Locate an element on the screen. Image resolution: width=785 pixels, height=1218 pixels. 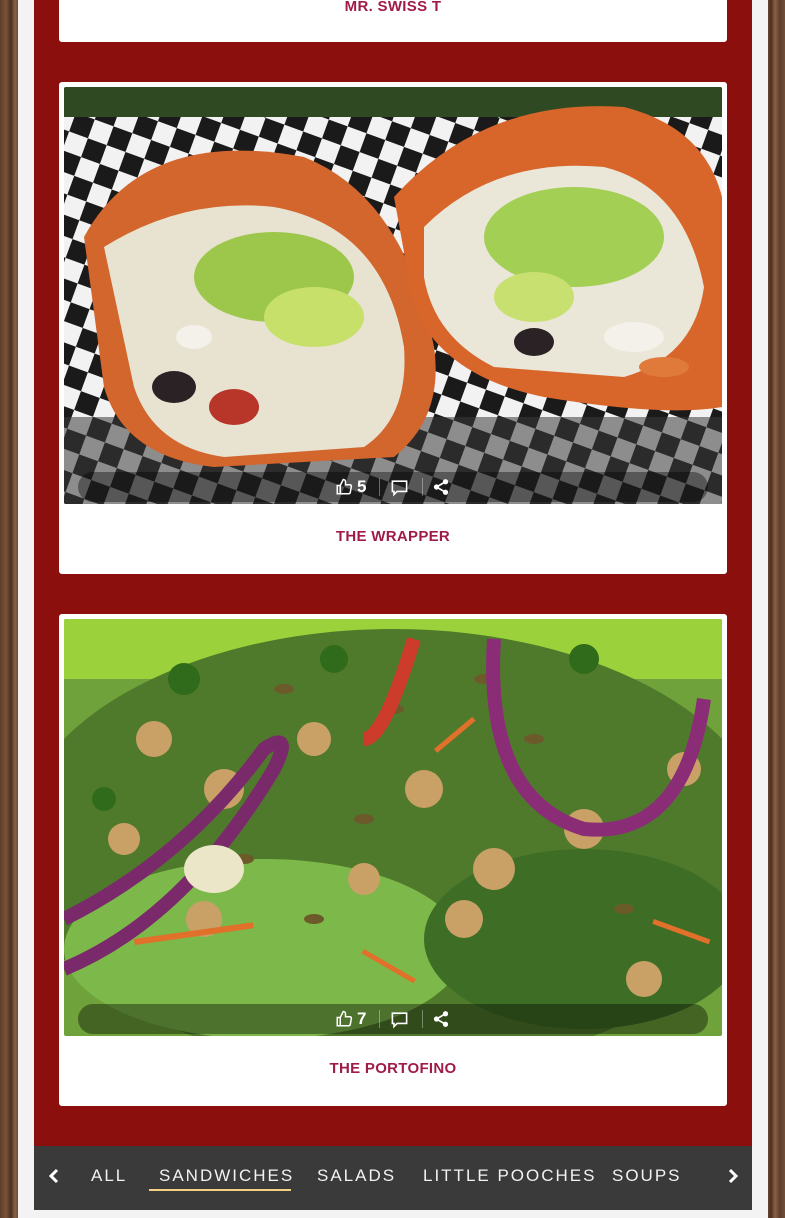
tab-all: ALL is located at coordinates (109, 1176).